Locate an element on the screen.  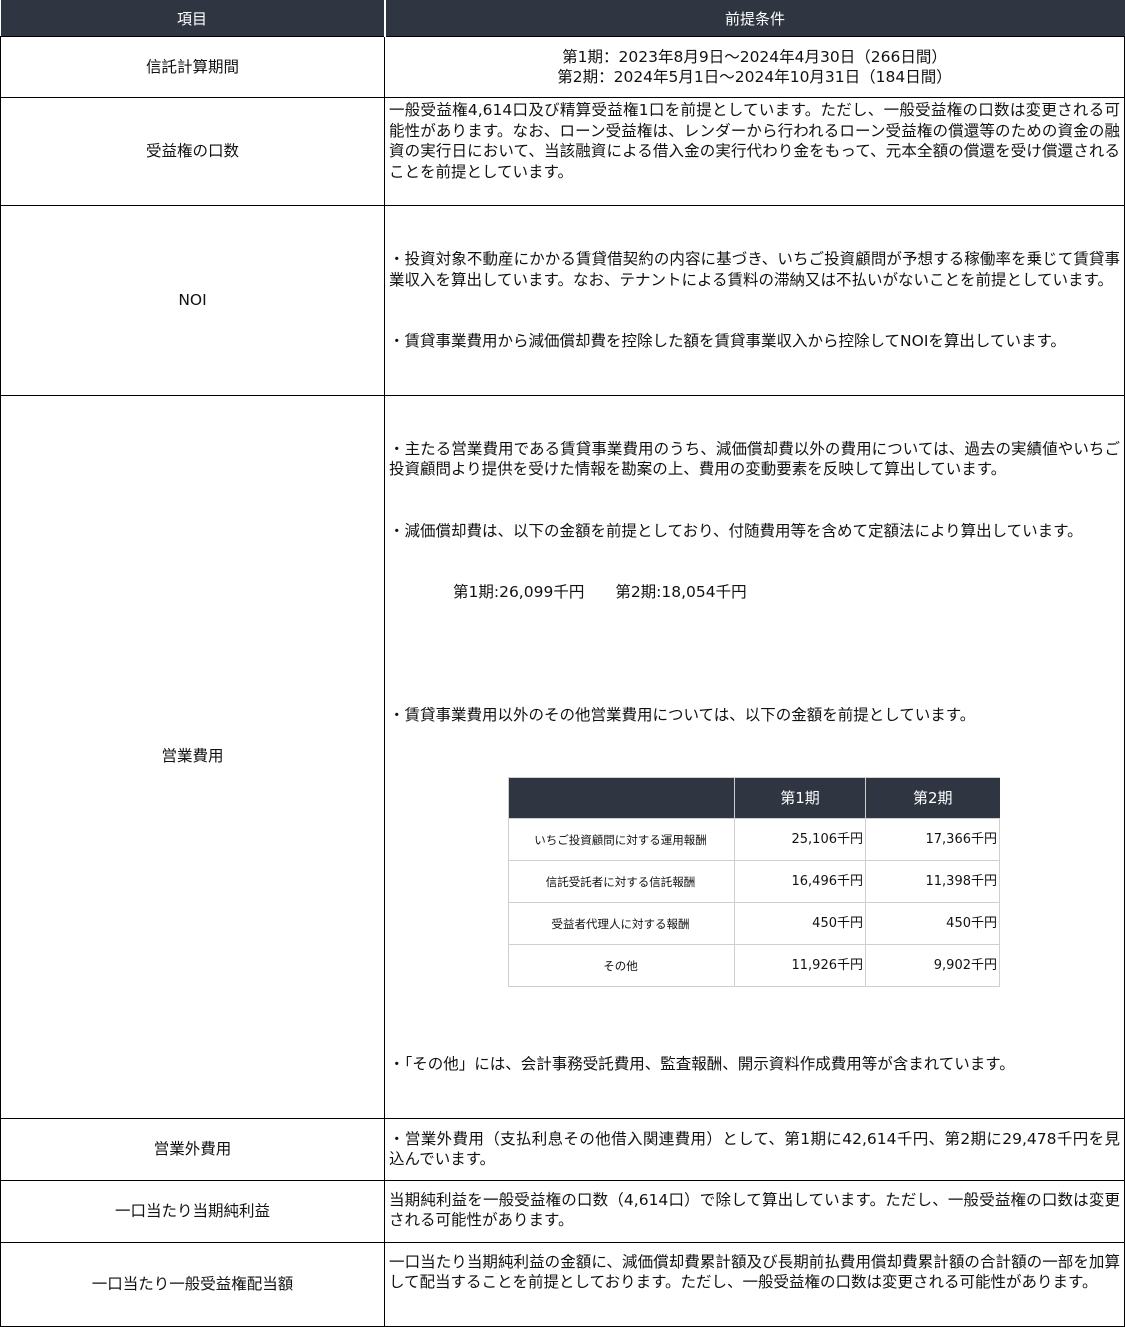
fee-period-1: 16,496千円 is located at coordinates (800, 881).